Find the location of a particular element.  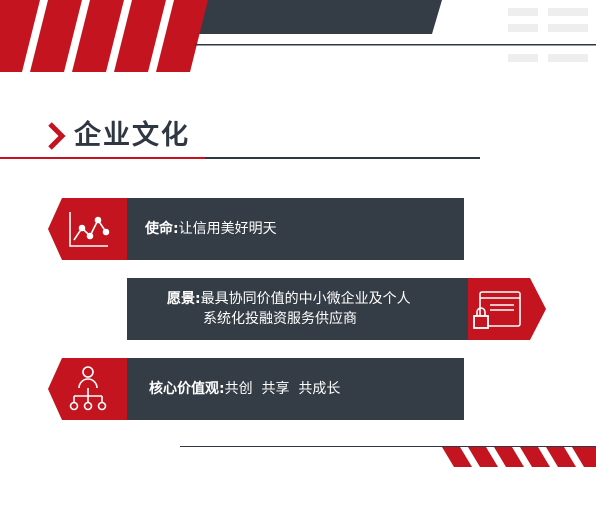

mission-icon-badge is located at coordinates (88, 229).